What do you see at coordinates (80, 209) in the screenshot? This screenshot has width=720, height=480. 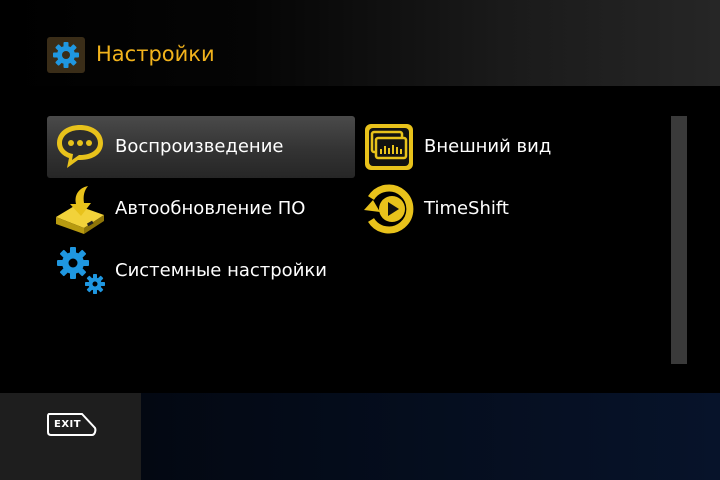 I see `download-box-icon` at bounding box center [80, 209].